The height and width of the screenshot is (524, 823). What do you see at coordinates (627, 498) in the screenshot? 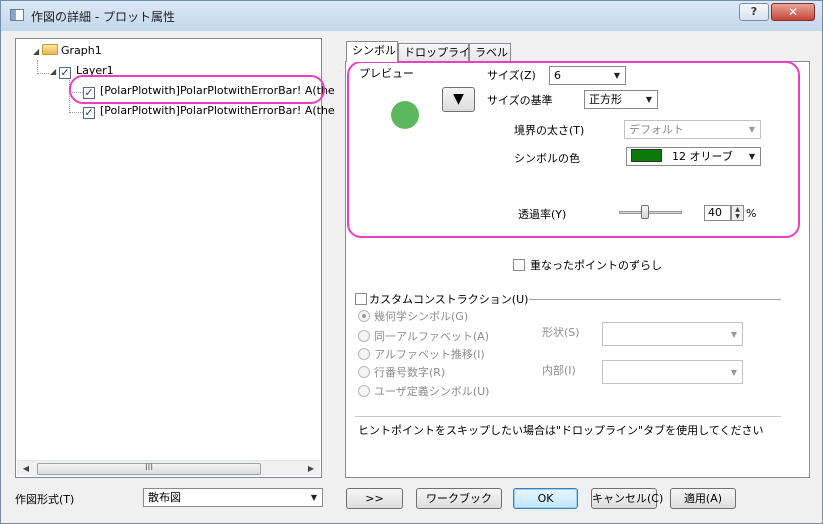
I see `cancel-button: キャンセル(C)` at bounding box center [627, 498].